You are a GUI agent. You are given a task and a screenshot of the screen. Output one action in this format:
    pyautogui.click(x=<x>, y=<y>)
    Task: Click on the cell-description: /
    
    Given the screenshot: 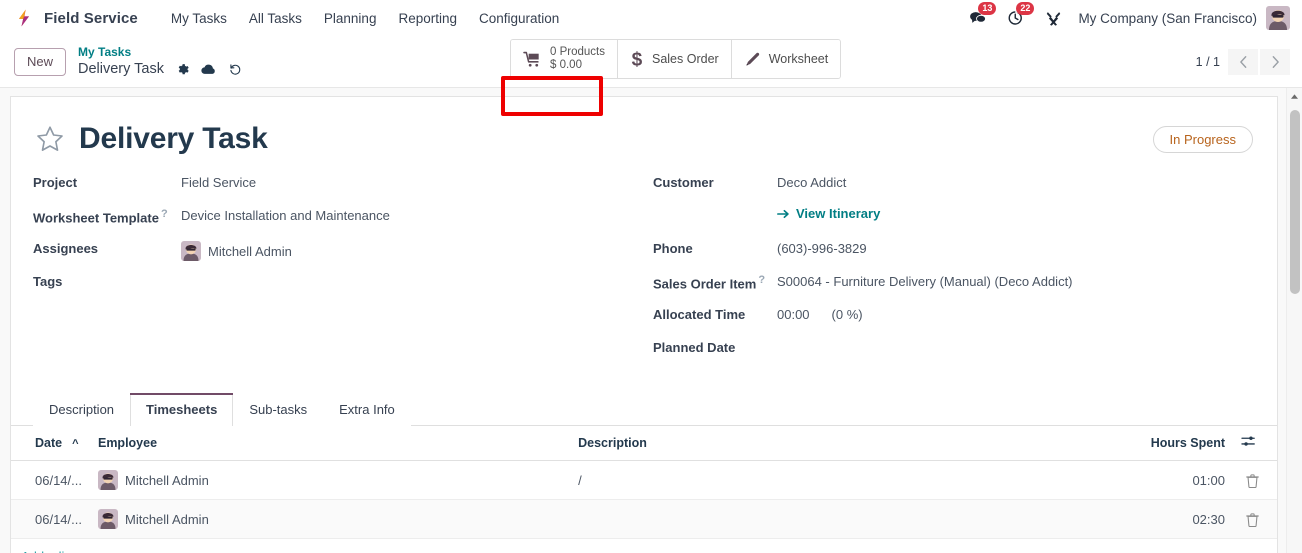 What is the action you would take?
    pyautogui.click(x=731, y=480)
    